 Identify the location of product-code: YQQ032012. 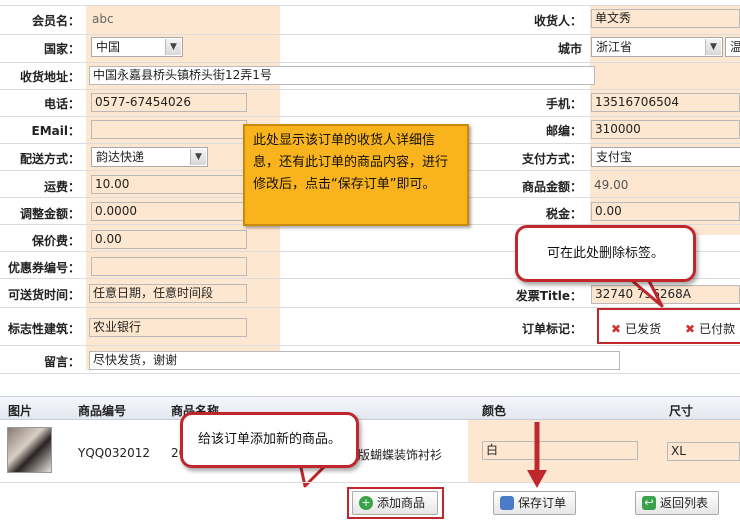
(114, 453).